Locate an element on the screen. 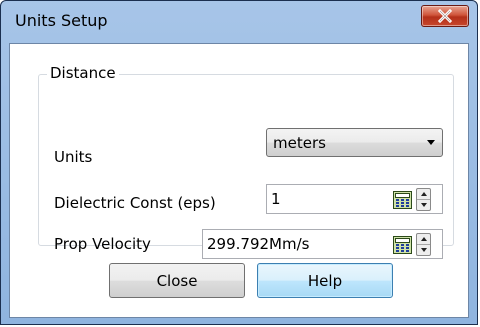 The width and height of the screenshot is (480, 327). prop-velocity-spin-up is located at coordinates (423, 239).